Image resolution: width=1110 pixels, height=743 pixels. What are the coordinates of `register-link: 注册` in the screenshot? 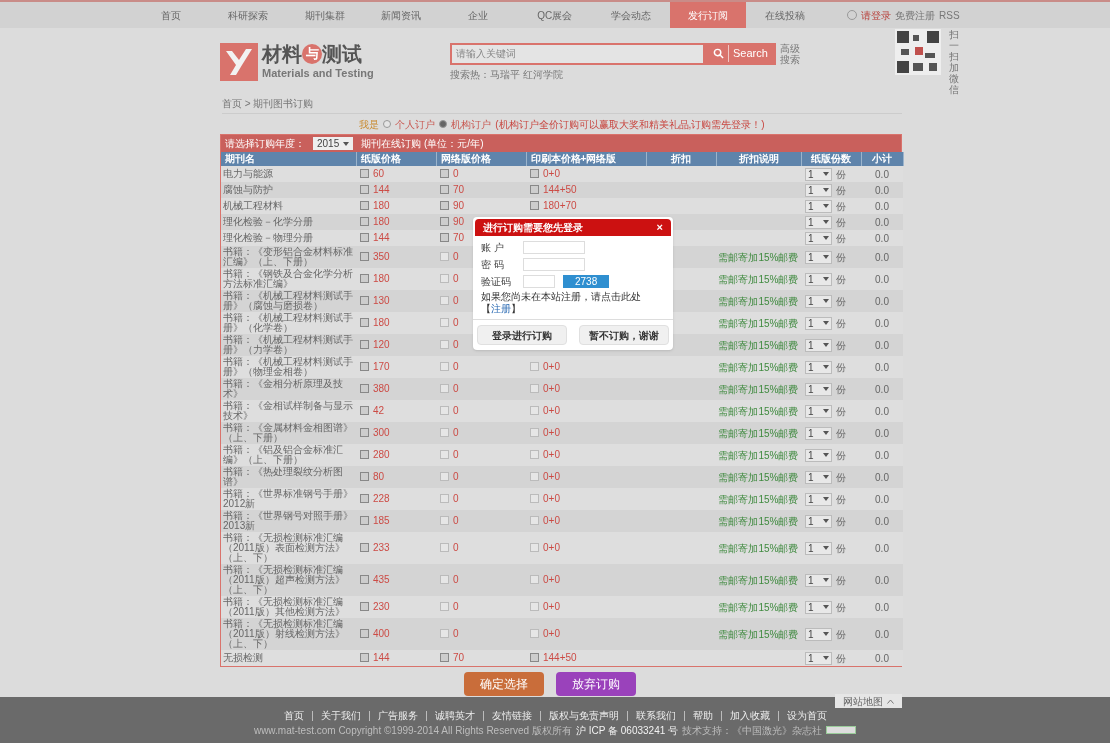 It's located at (501, 308).